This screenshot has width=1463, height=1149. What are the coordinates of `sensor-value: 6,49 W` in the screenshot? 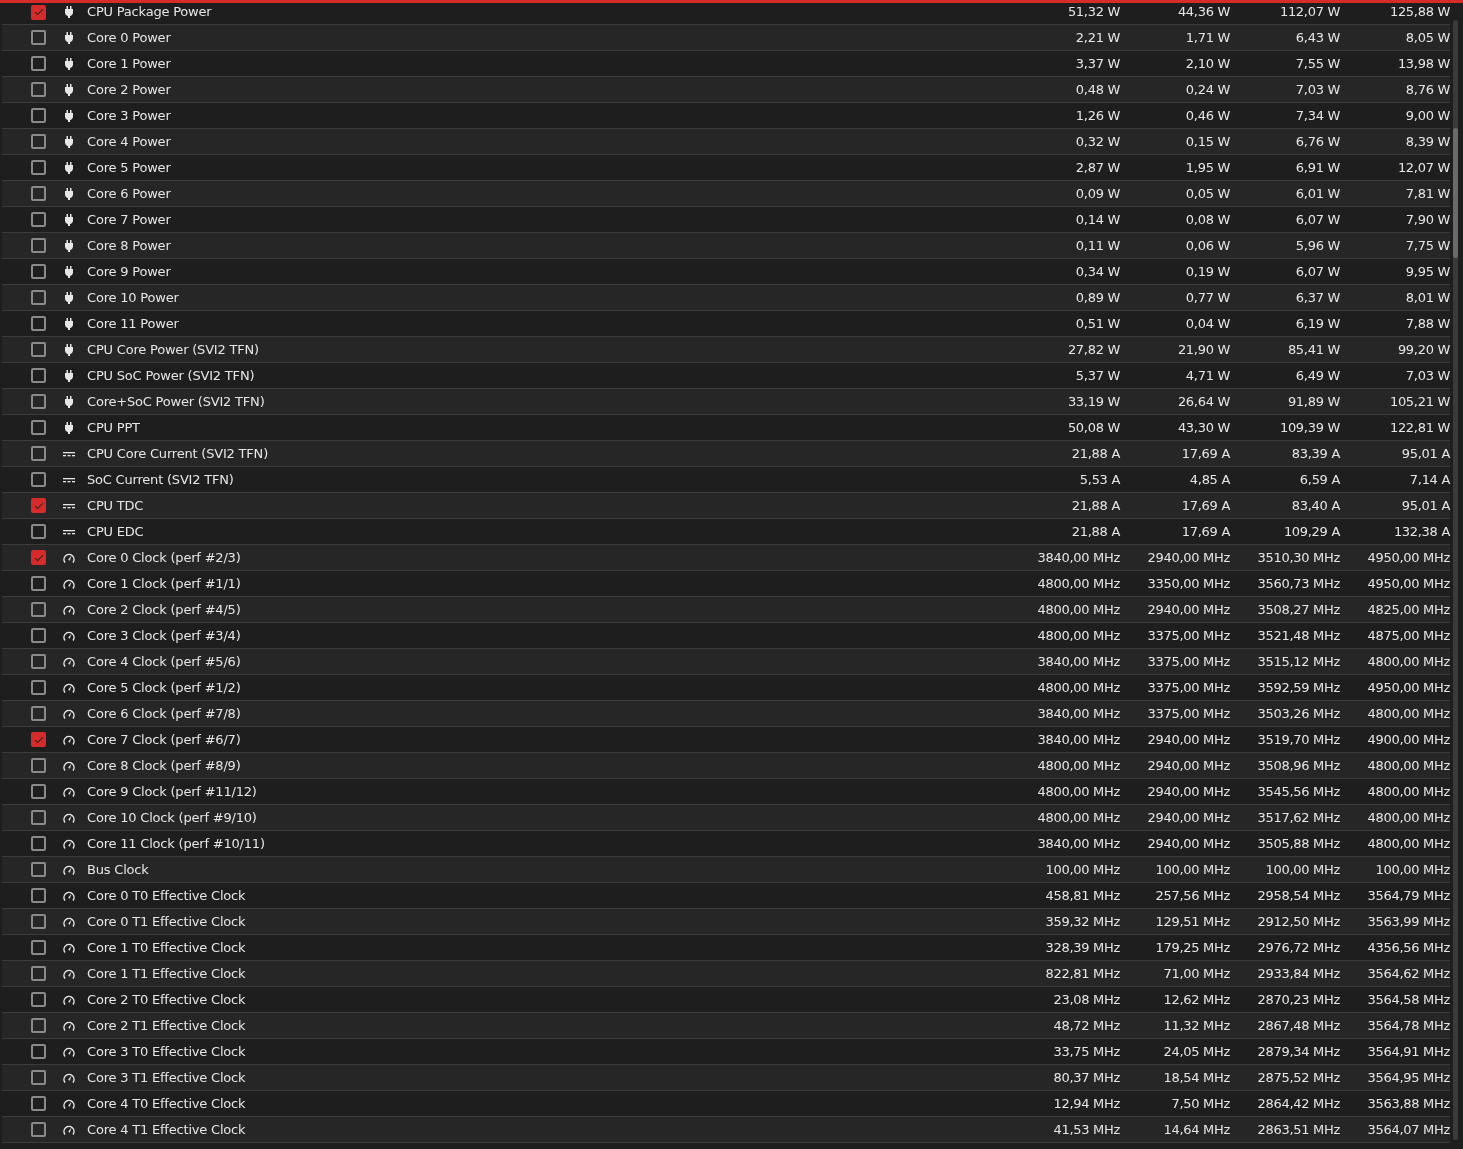 It's located at (1317, 375).